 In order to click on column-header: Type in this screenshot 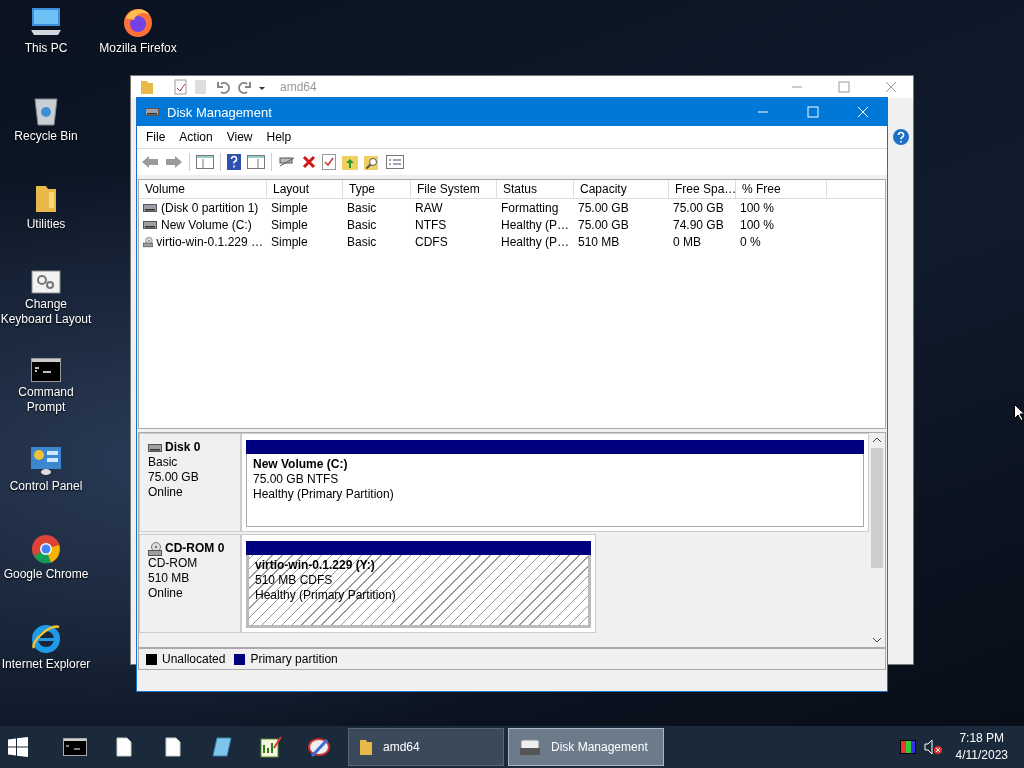, I will do `click(377, 189)`.